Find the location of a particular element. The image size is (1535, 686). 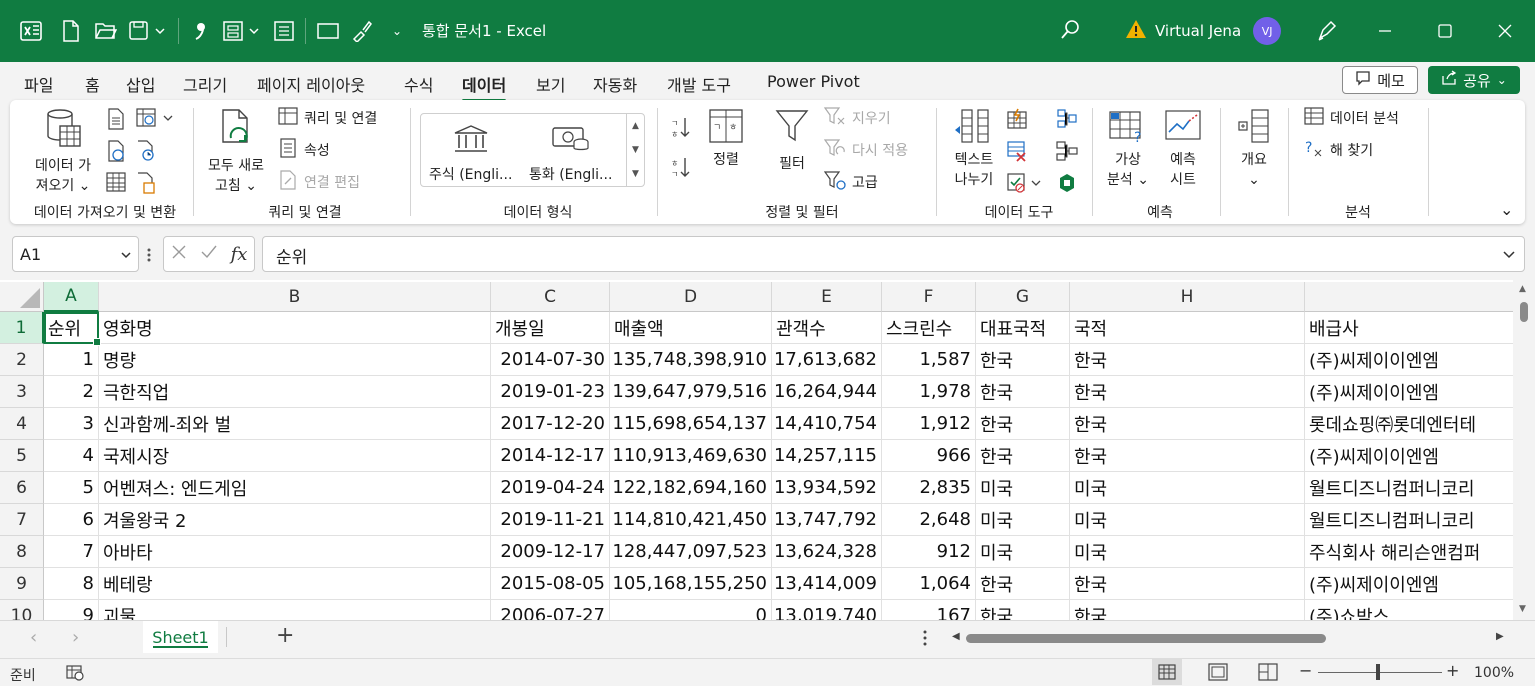

data-model-icon is located at coordinates (1067, 183).